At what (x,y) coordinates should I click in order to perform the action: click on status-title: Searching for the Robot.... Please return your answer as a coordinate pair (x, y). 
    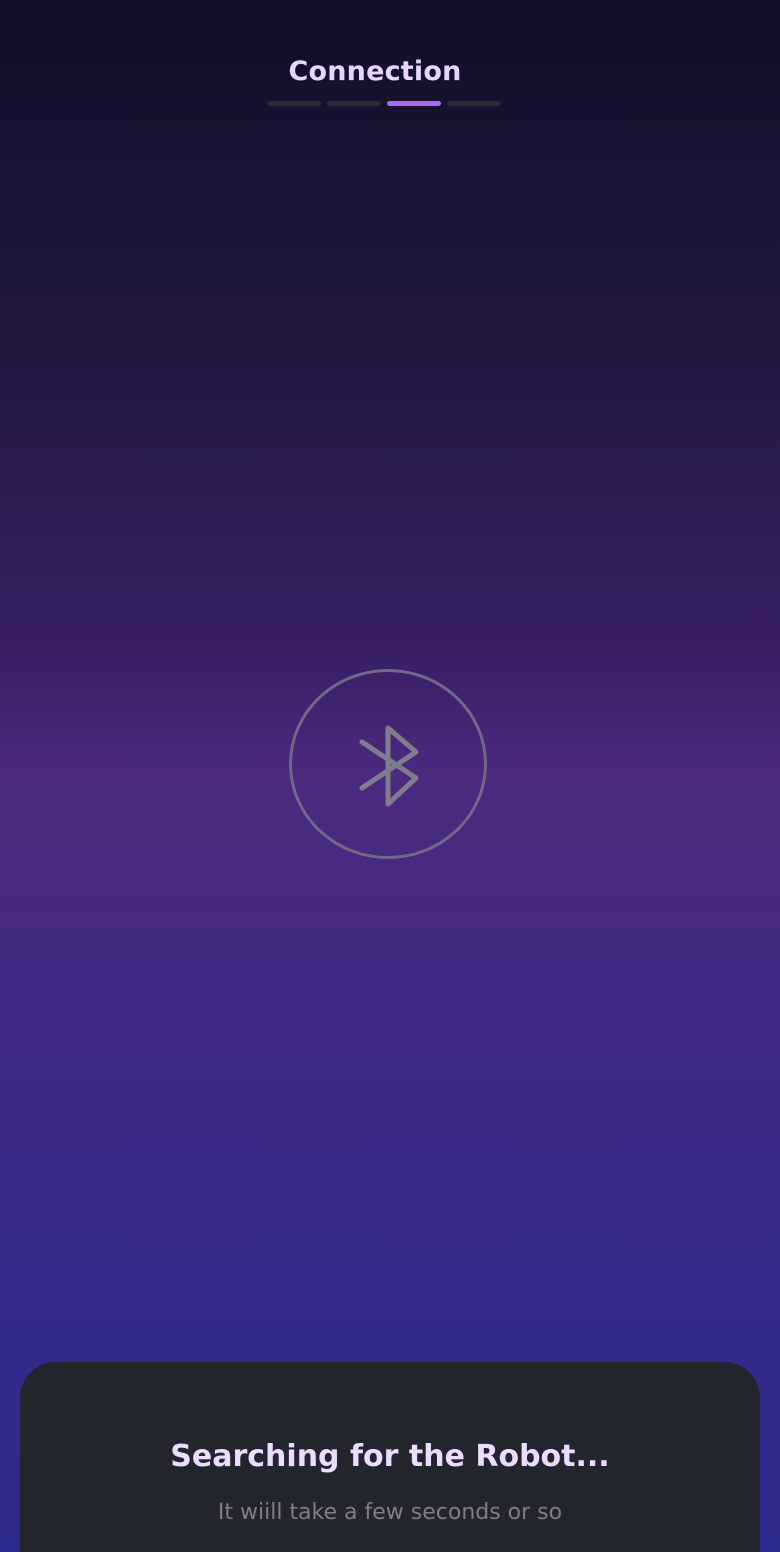
    Looking at the image, I should click on (390, 1456).